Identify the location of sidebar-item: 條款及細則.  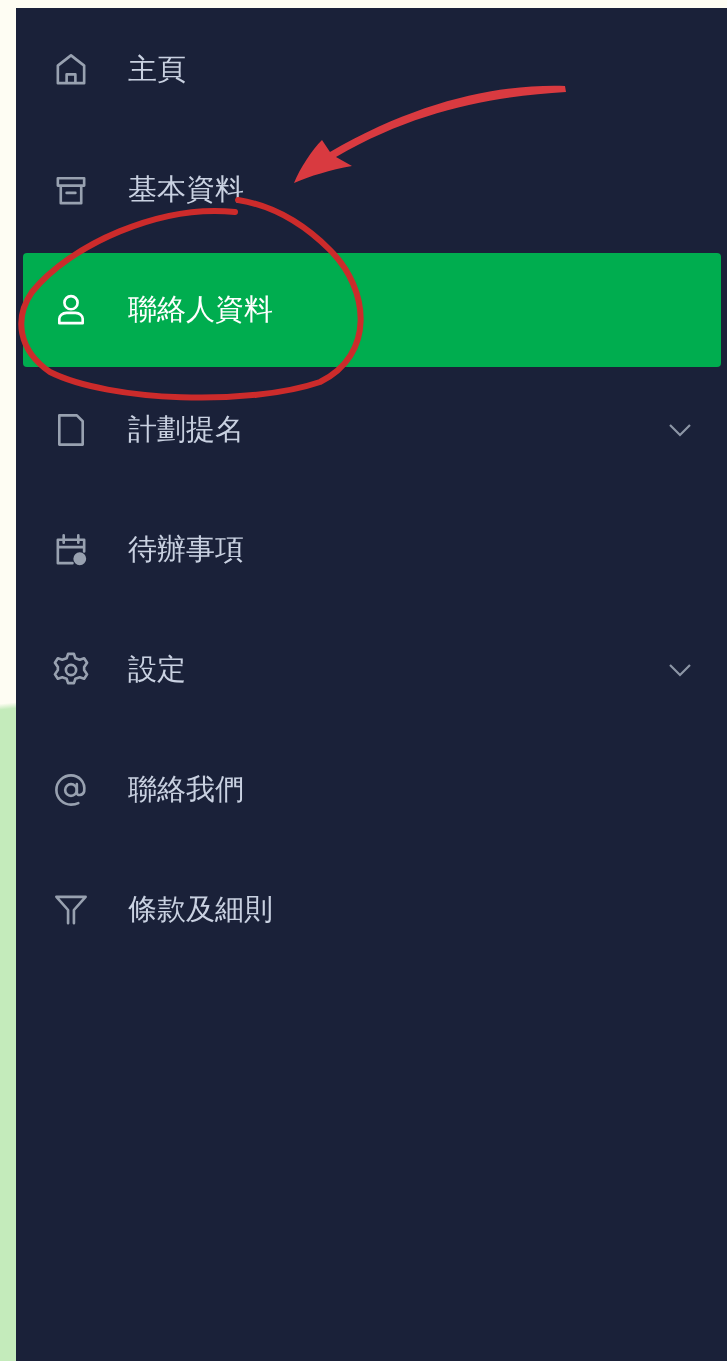
(372, 910).